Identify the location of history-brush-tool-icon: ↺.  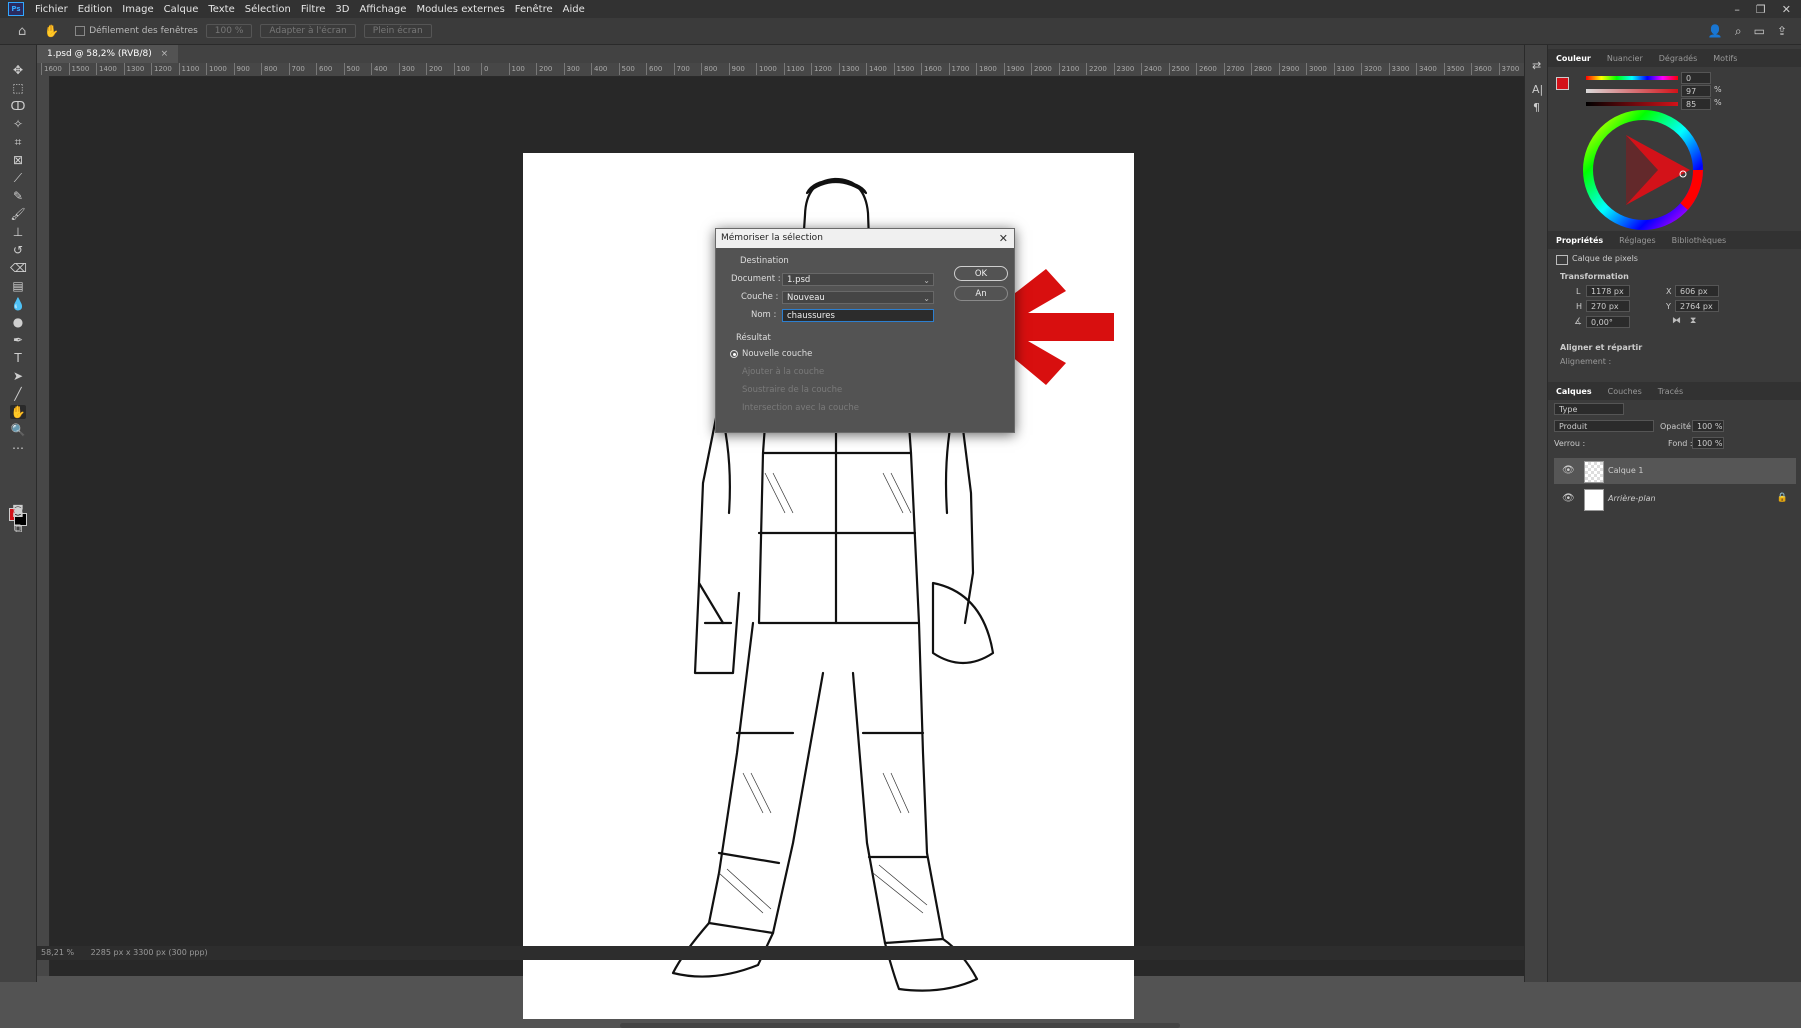
(18, 250).